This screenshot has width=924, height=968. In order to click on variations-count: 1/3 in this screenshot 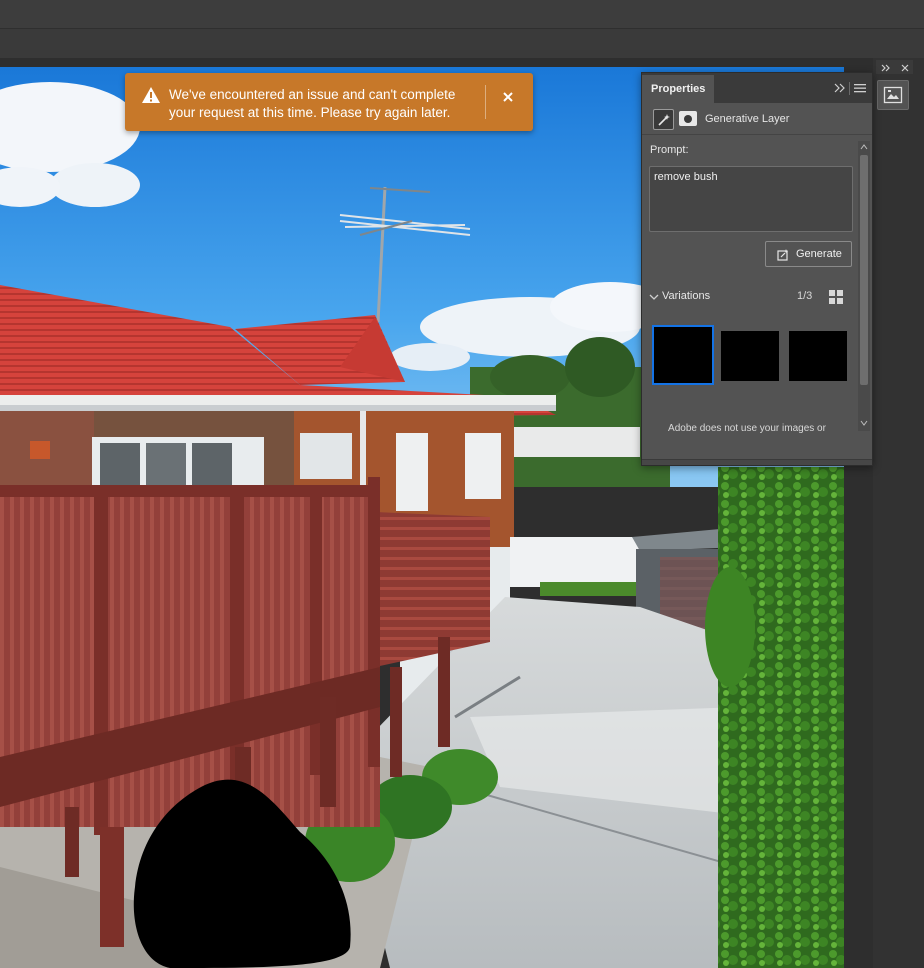, I will do `click(805, 296)`.